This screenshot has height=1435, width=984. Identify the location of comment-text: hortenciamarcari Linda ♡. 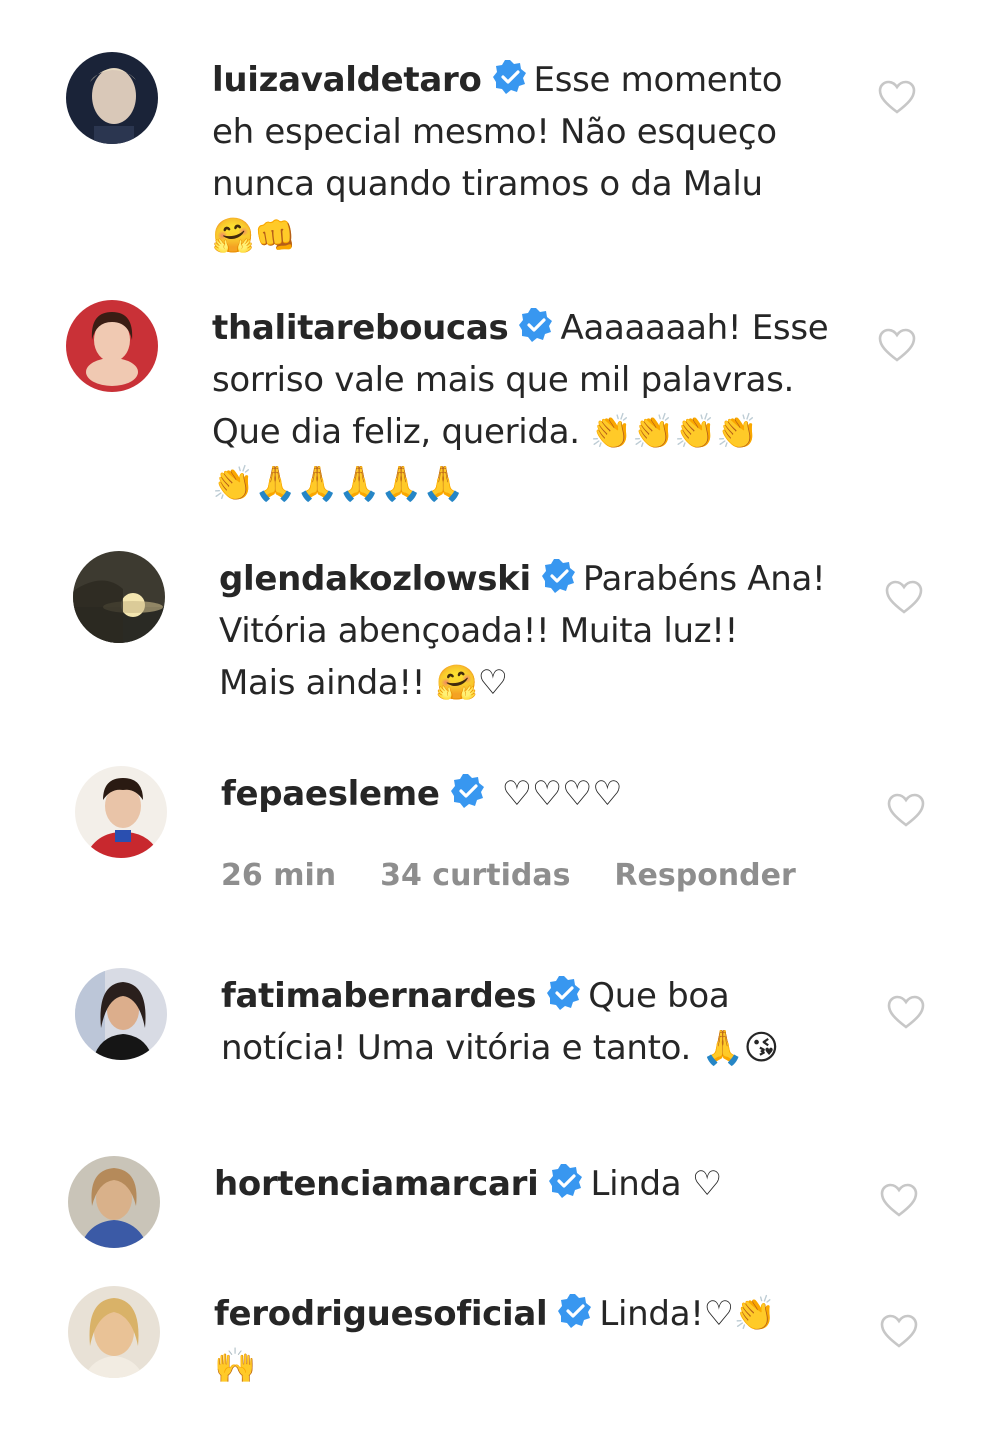
(534, 1184).